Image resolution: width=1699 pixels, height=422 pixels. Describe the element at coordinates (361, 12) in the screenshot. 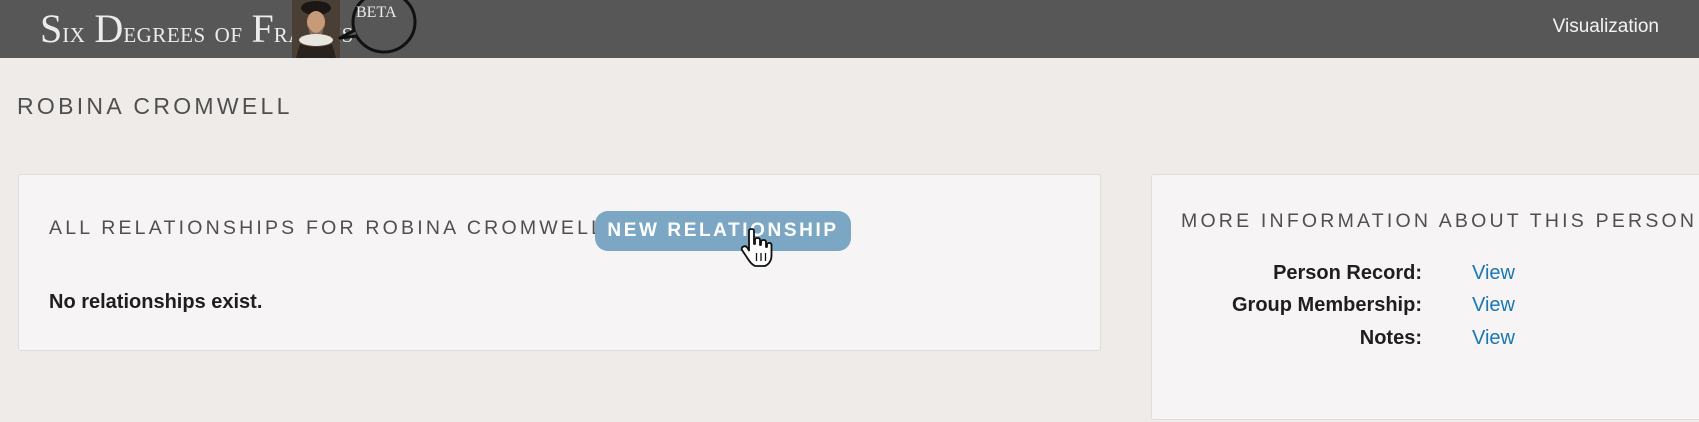

I see `brand-letter: B` at that location.